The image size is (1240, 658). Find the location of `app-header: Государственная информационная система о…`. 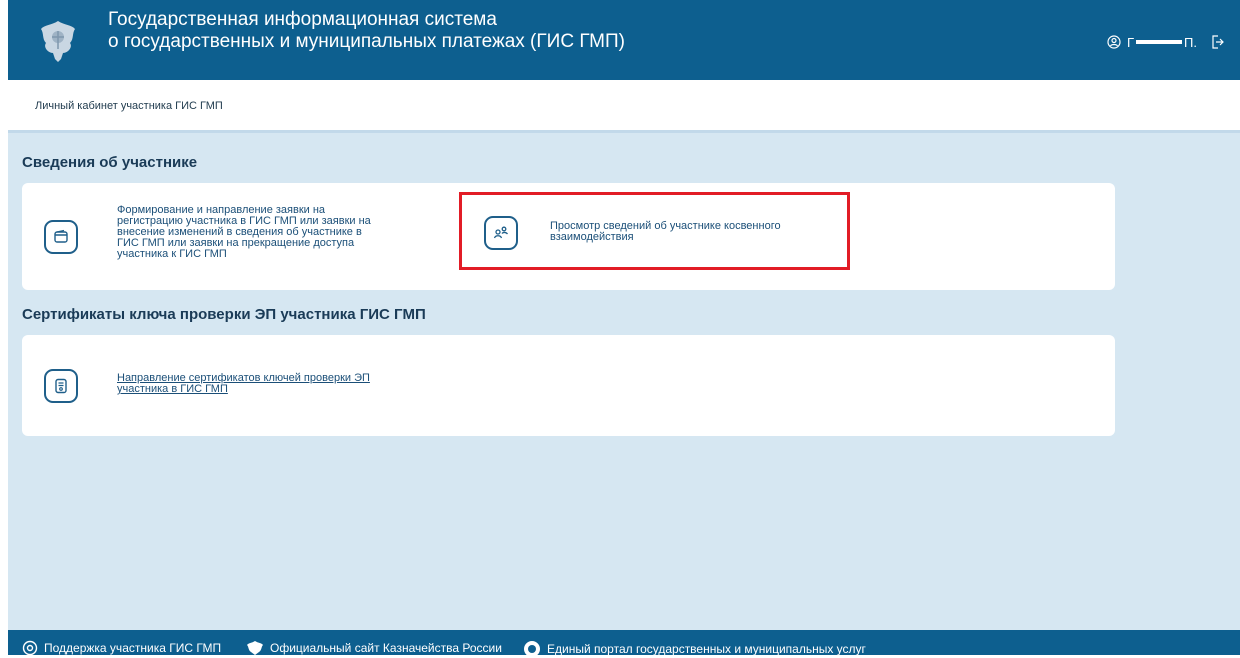

app-header: Государственная информационная система о… is located at coordinates (624, 40).